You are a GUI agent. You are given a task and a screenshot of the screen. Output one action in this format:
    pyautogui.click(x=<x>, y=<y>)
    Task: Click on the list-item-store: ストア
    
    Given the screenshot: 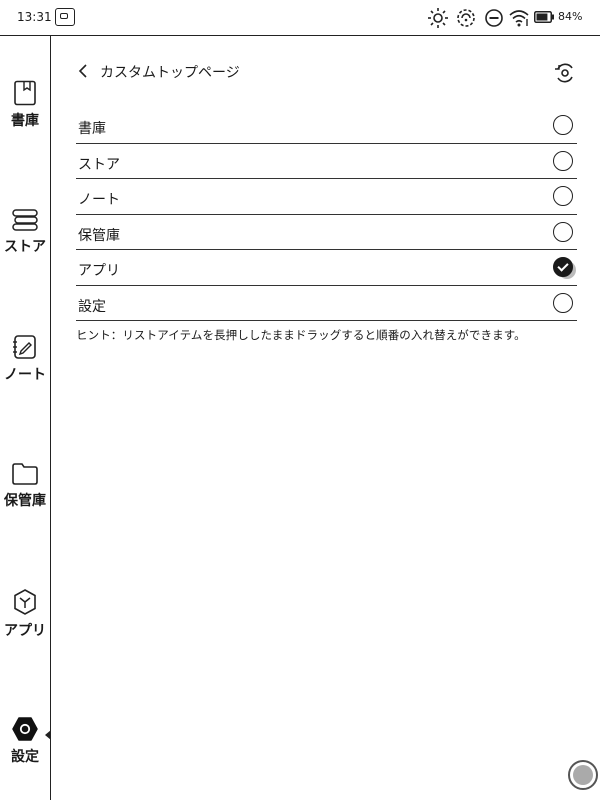 What is the action you would take?
    pyautogui.click(x=326, y=161)
    